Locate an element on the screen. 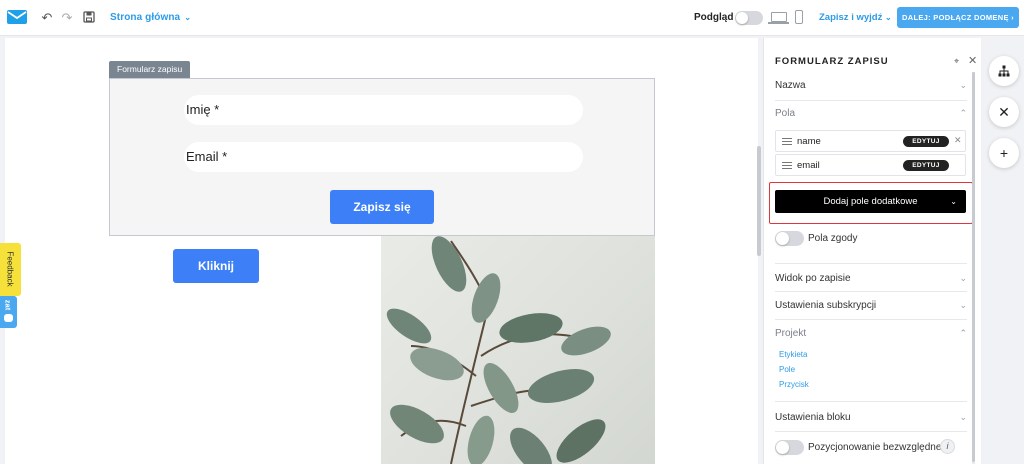 The height and width of the screenshot is (464, 1024). field-row-label: email is located at coordinates (808, 165).